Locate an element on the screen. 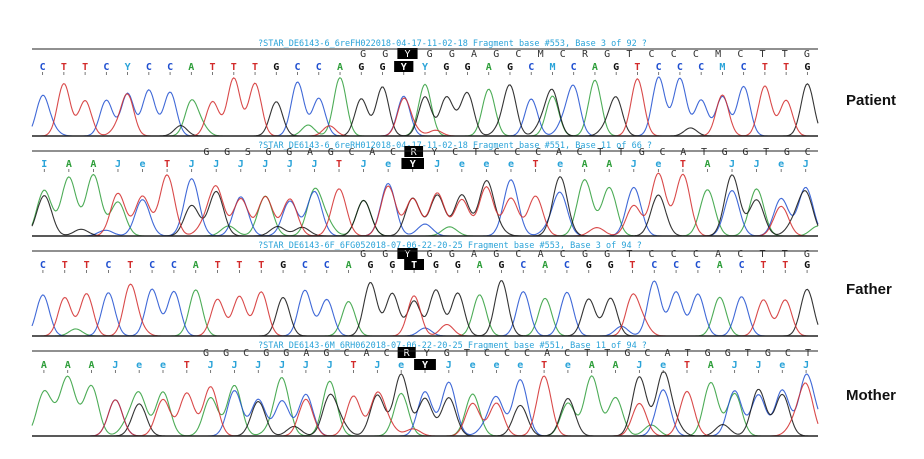  called-base: M is located at coordinates (722, 67).